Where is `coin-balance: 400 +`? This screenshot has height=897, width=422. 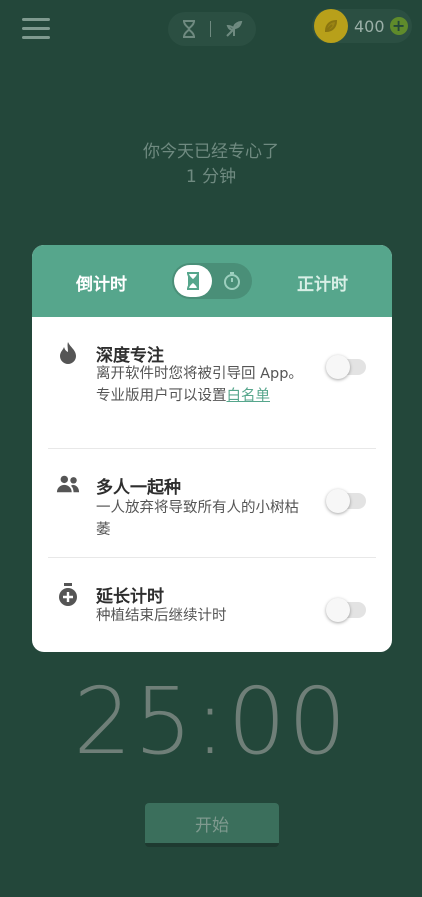
coin-balance: 400 + is located at coordinates (362, 26).